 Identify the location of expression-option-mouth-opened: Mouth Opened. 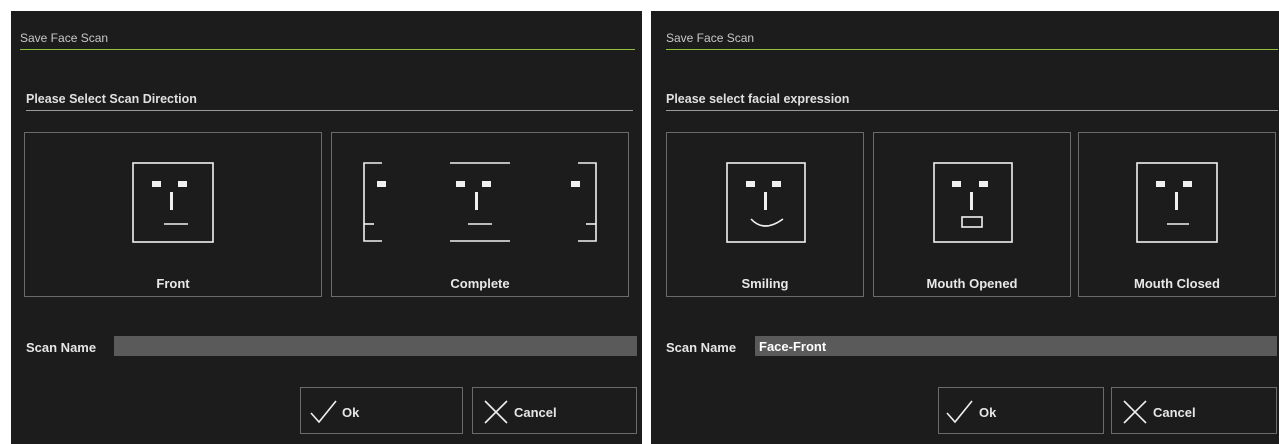
(972, 214).